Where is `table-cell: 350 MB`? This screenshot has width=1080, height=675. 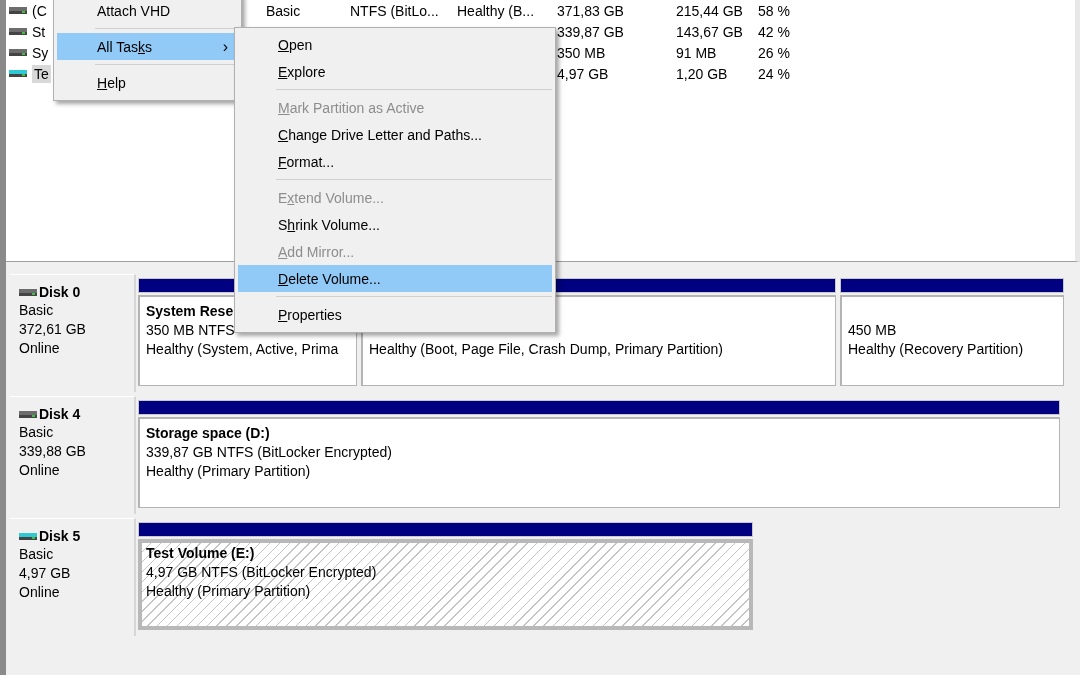 table-cell: 350 MB is located at coordinates (581, 52).